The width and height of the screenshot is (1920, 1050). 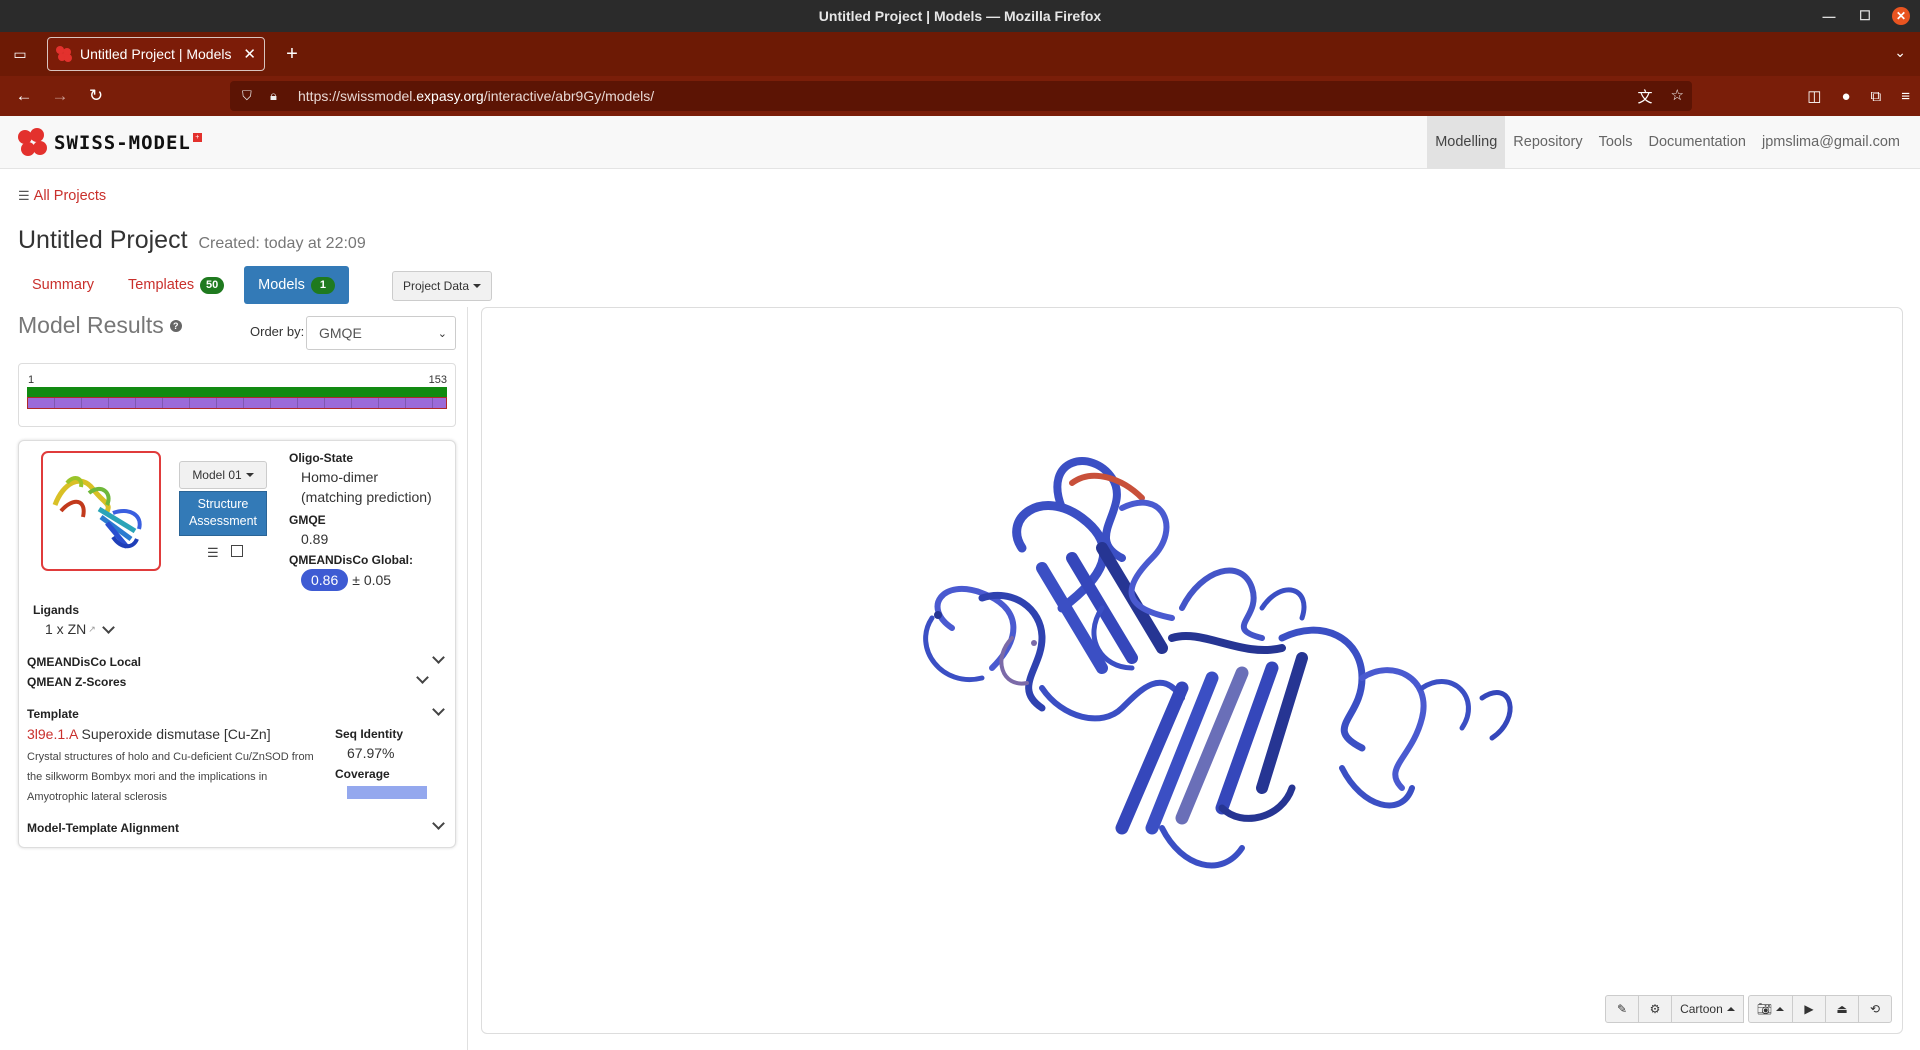 What do you see at coordinates (1837, 142) in the screenshot?
I see `nav-user-email: jpmslima@gmail.com` at bounding box center [1837, 142].